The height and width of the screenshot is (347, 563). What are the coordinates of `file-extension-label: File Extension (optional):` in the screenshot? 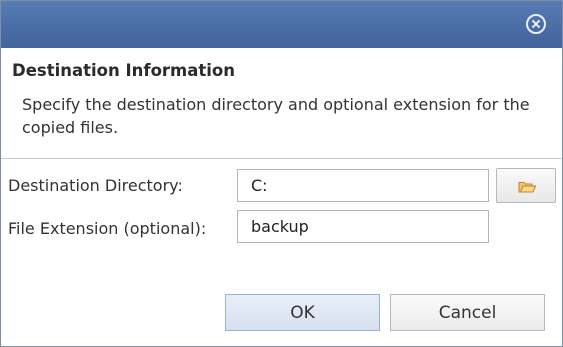 It's located at (107, 228).